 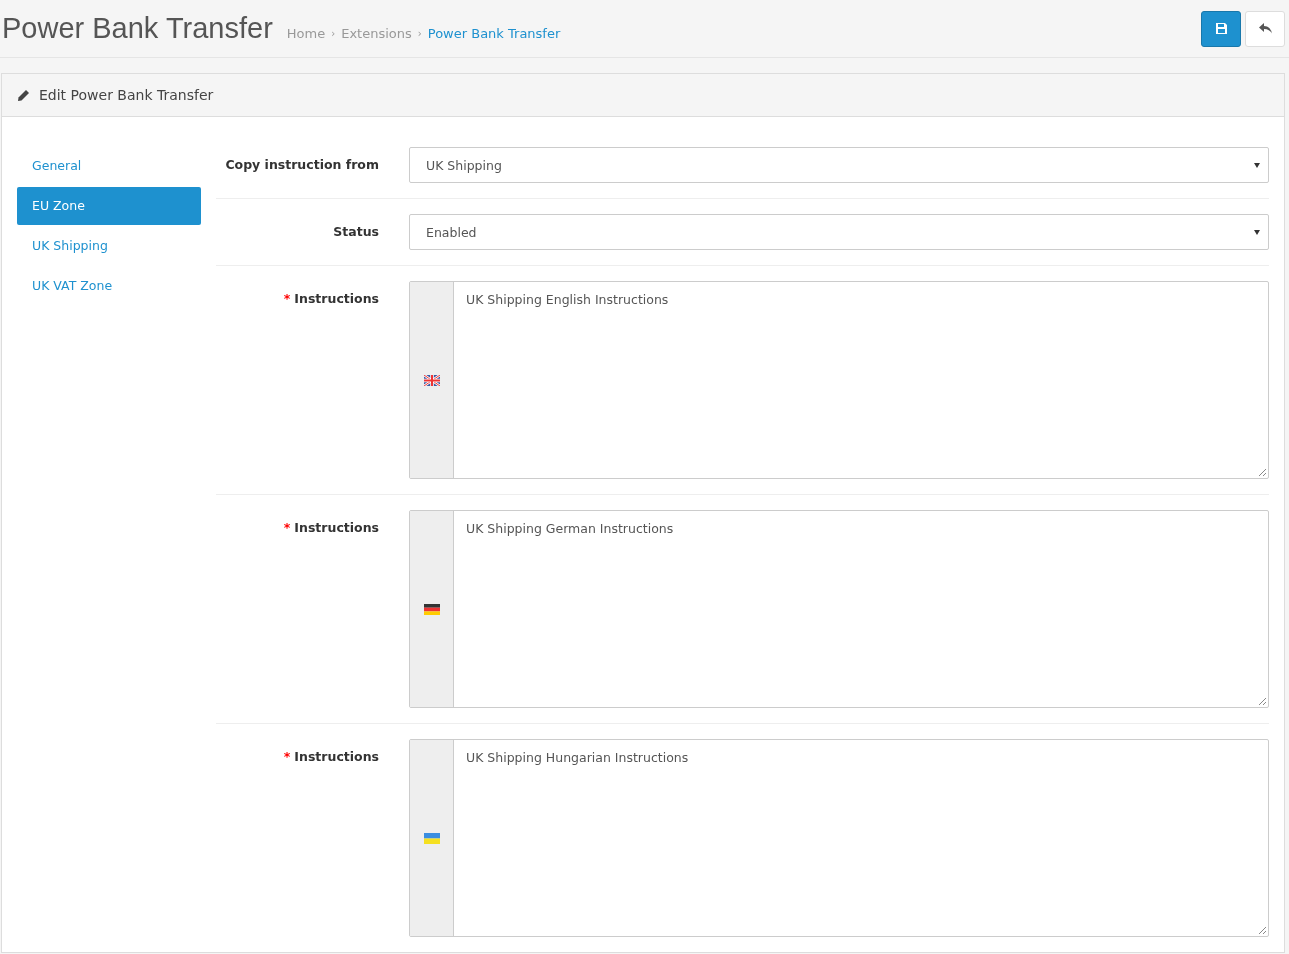 I want to click on page-title: Power Bank Transfer, so click(x=137, y=28).